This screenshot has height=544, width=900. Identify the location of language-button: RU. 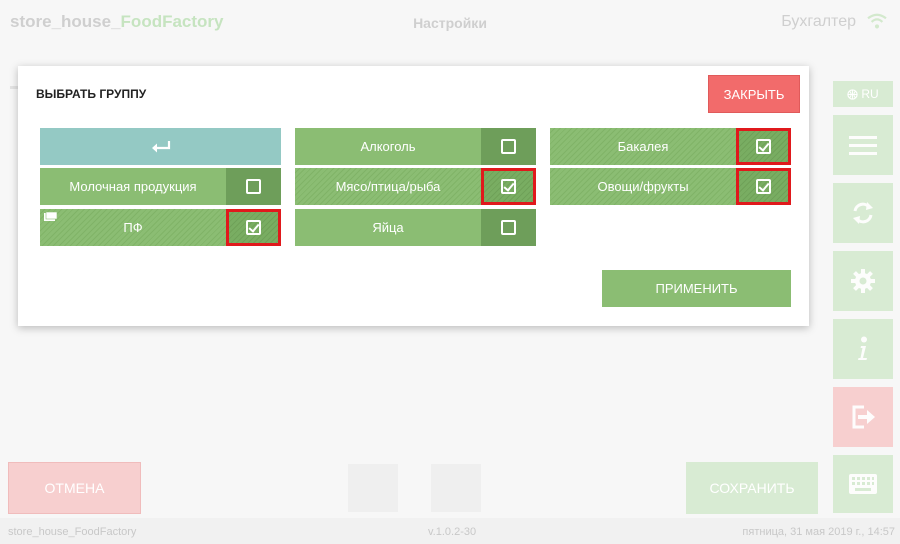
(863, 94).